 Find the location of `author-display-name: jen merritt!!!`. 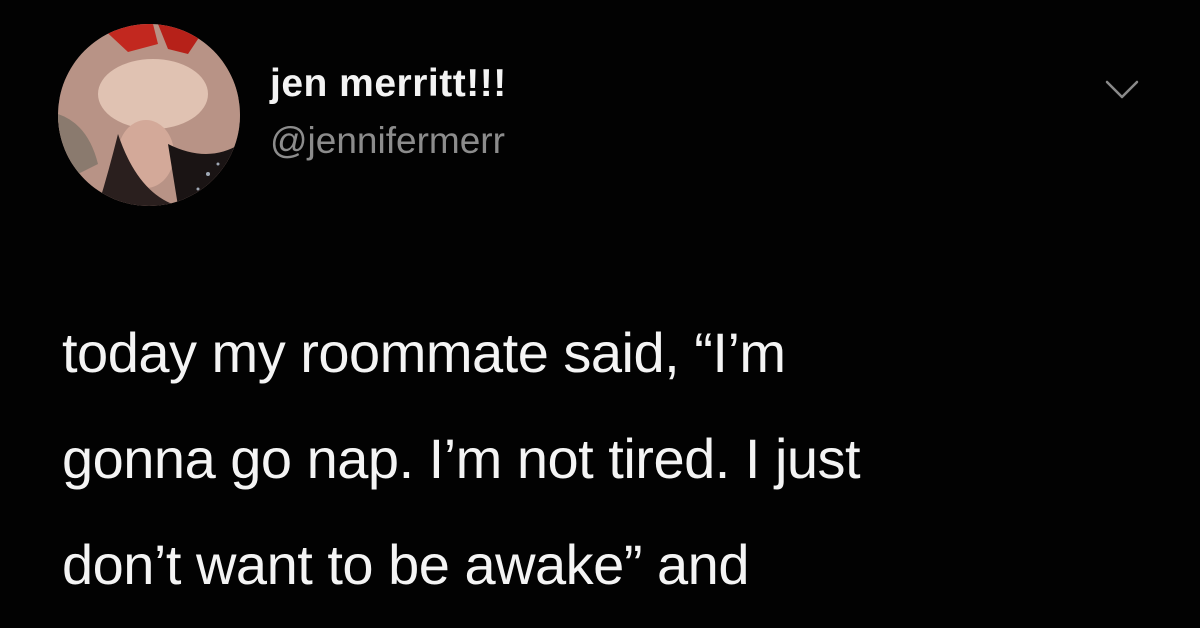

author-display-name: jen merritt!!! is located at coordinates (388, 84).